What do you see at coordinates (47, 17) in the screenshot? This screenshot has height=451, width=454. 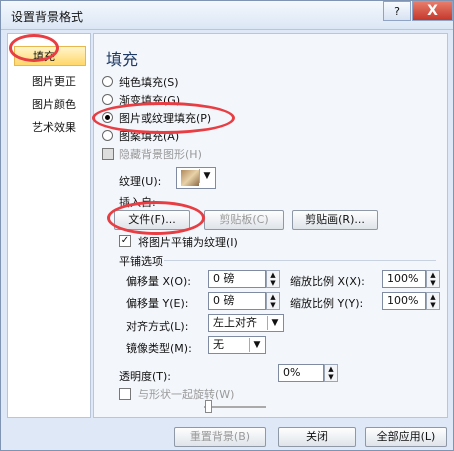 I see `window-title: 设置背景格式` at bounding box center [47, 17].